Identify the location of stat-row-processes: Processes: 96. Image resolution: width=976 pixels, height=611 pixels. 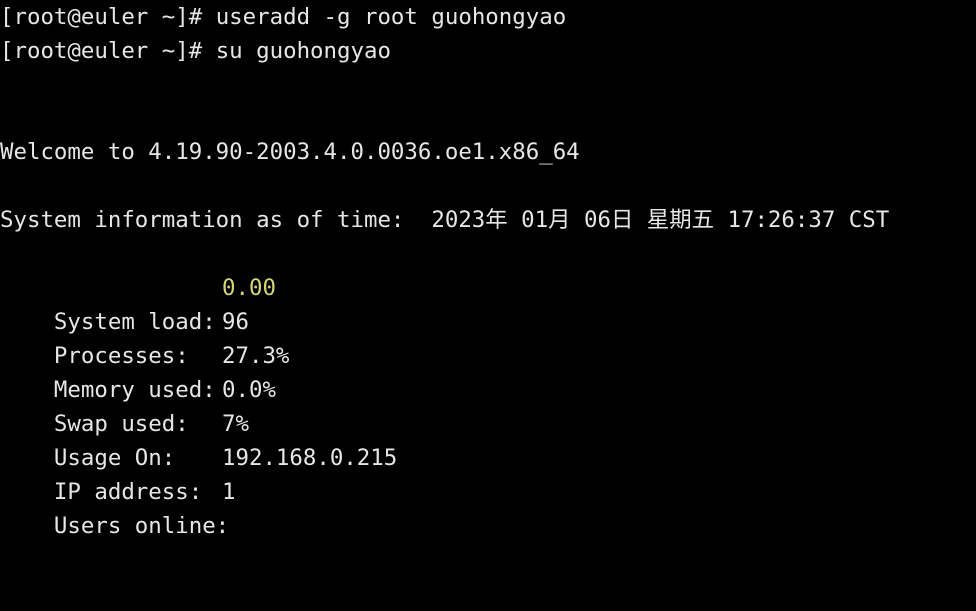
(124, 337).